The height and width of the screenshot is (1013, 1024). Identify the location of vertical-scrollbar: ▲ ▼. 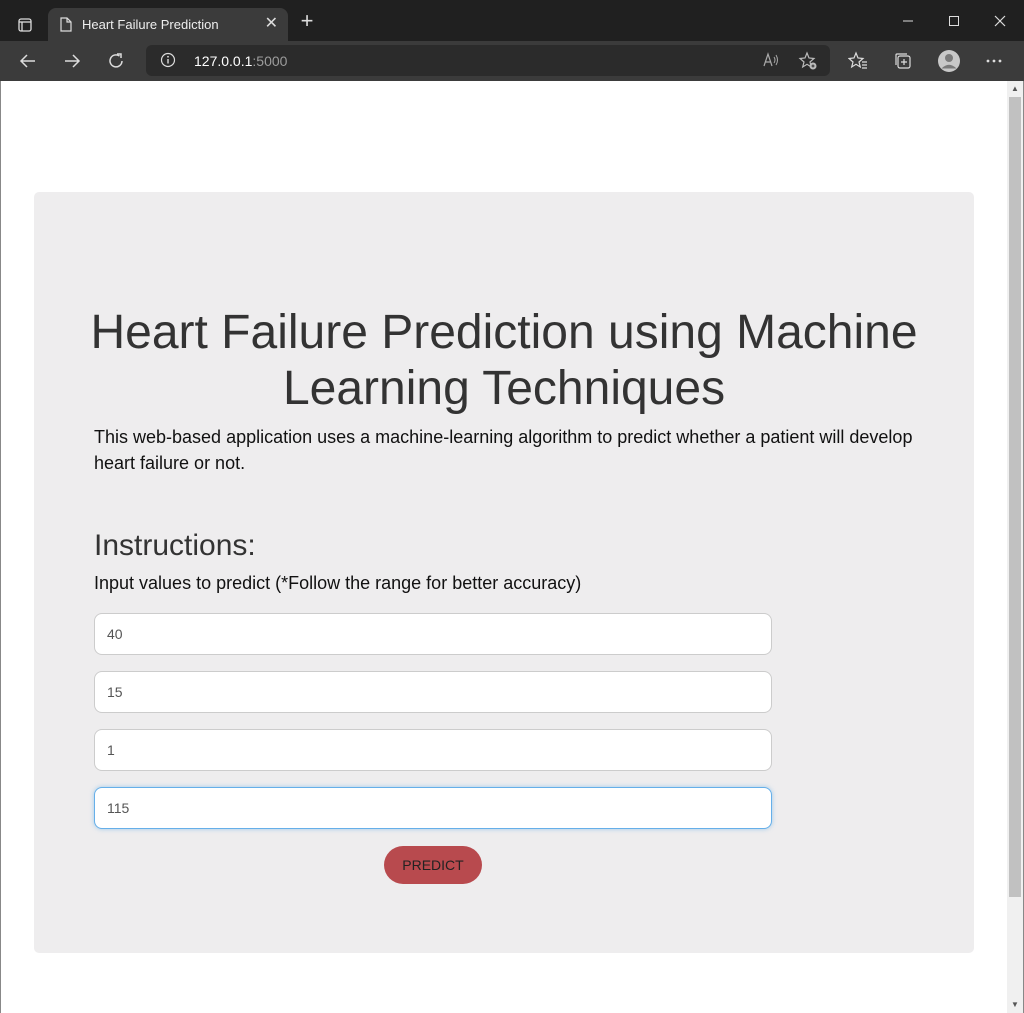
(1015, 547).